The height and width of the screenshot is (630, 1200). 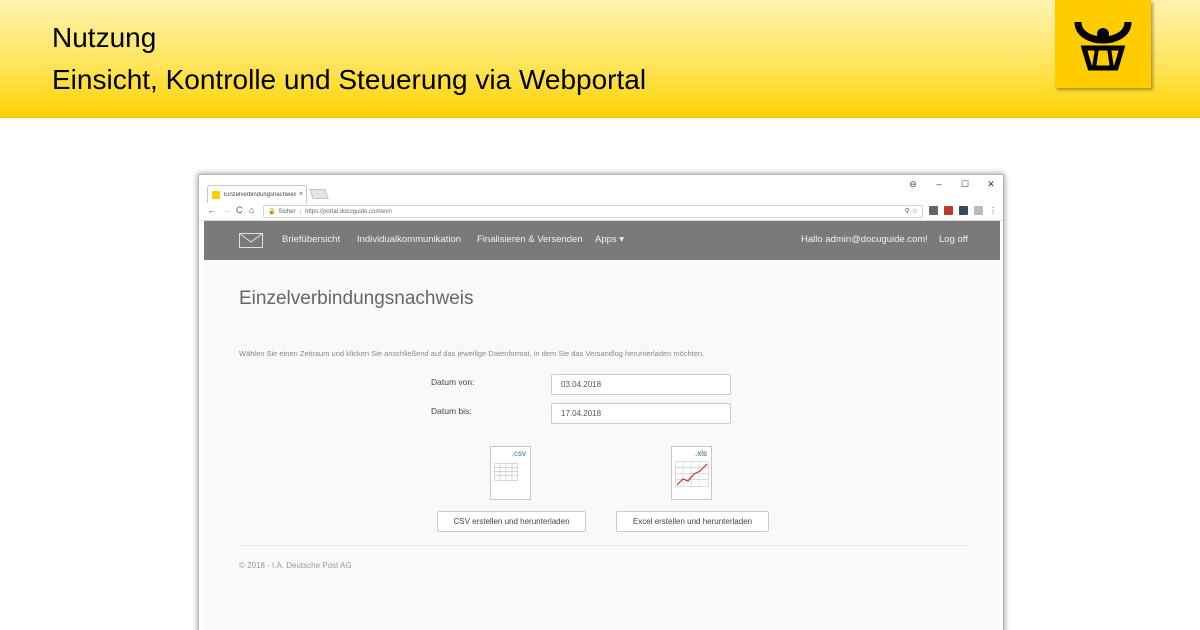 What do you see at coordinates (348, 211) in the screenshot?
I see `url-text: https://portal.docuguide.com/evn` at bounding box center [348, 211].